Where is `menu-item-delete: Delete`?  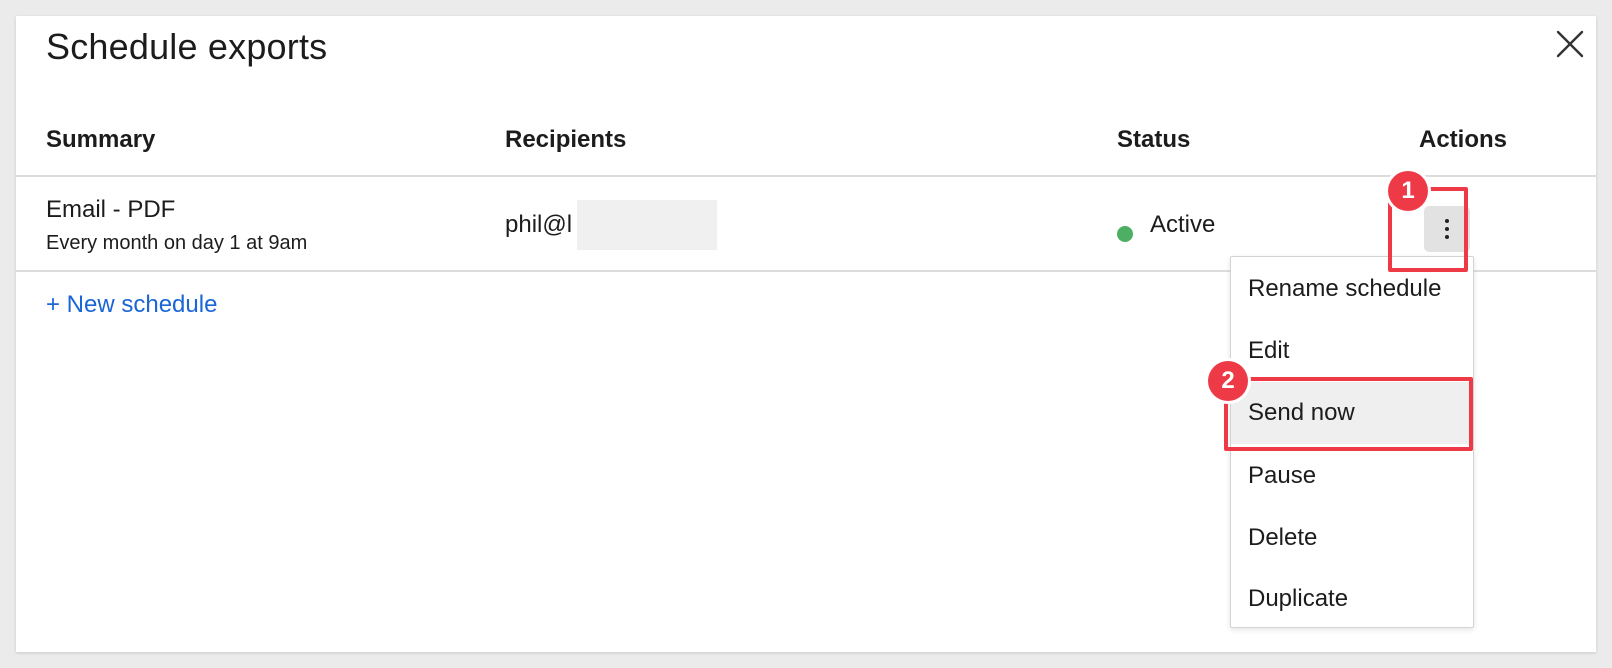
menu-item-delete: Delete is located at coordinates (1352, 538).